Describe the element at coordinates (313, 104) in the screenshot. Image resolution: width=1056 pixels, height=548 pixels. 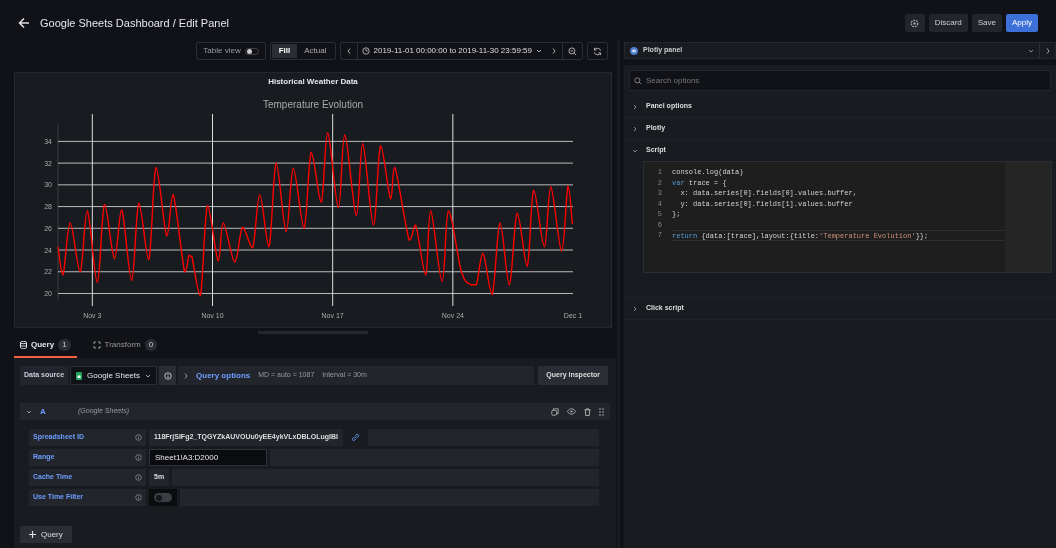
I see `chart-title: Temperature Evolution` at that location.